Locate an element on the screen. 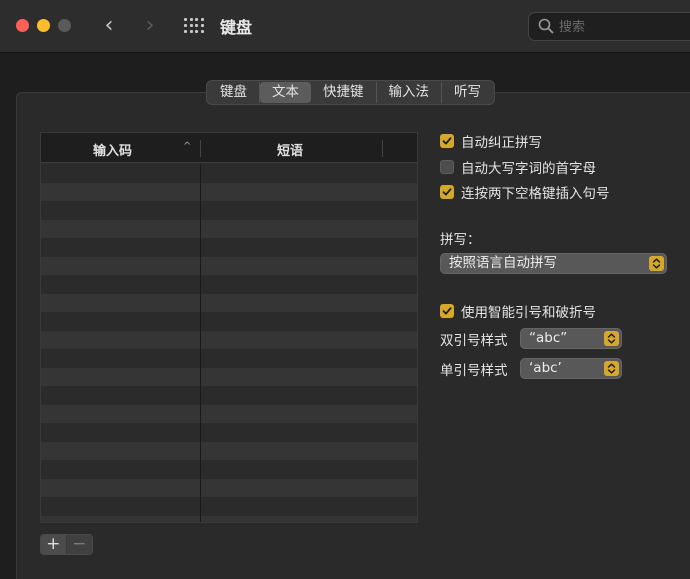 The width and height of the screenshot is (690, 579). sort-ascending-icon: ^ is located at coordinates (187, 146).